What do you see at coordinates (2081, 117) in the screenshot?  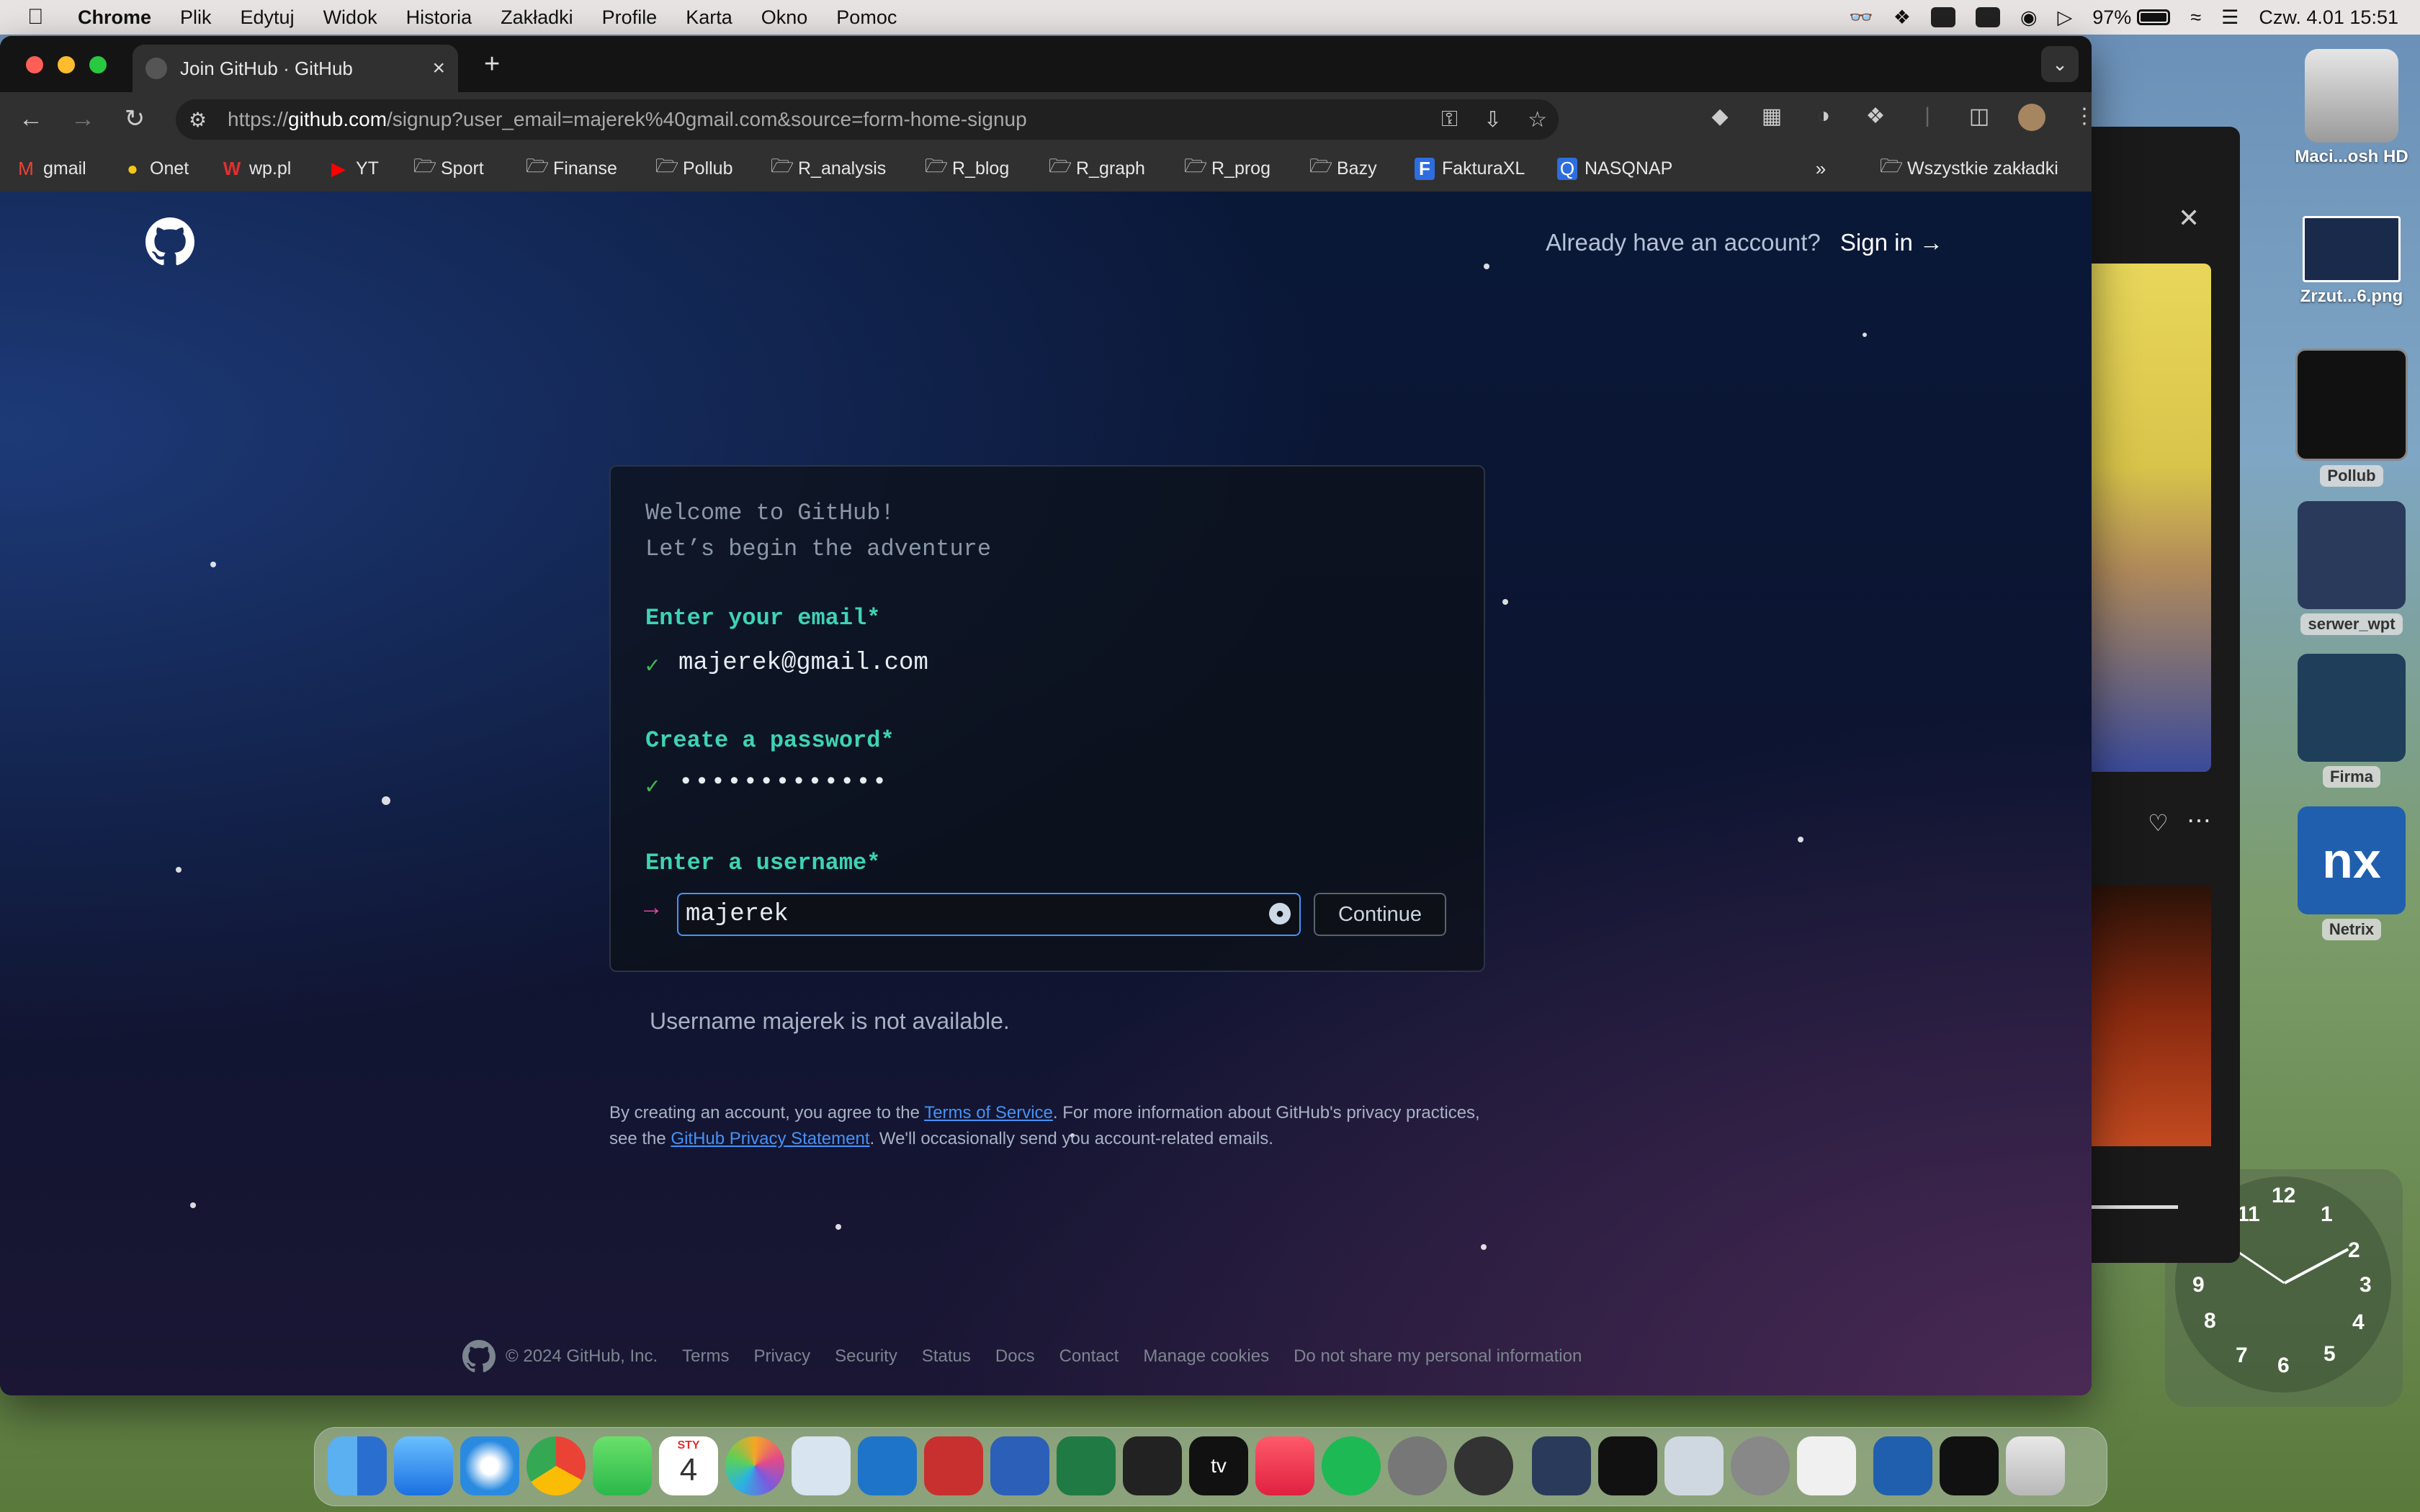 I see `chrome-menu-icon: ⋮` at bounding box center [2081, 117].